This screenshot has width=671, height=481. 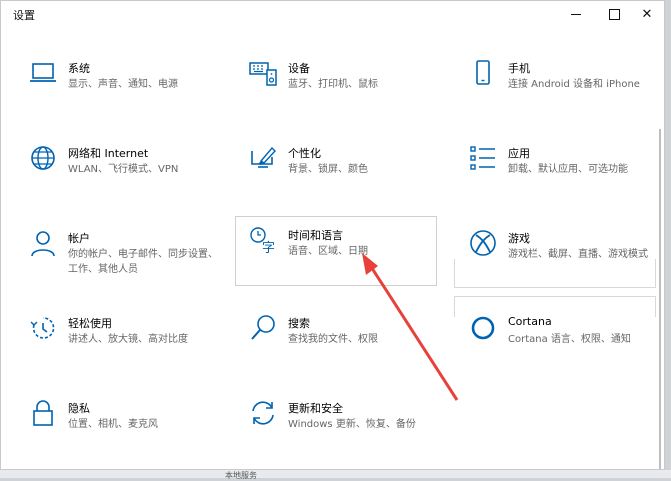 What do you see at coordinates (328, 251) in the screenshot?
I see `tile-desc: 语音、区域、日期` at bounding box center [328, 251].